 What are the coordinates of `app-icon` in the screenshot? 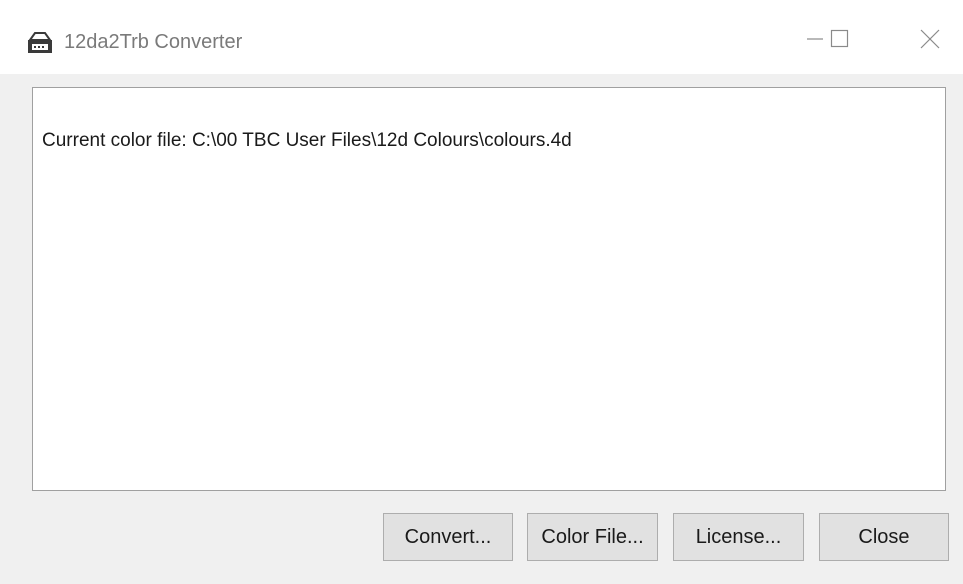 It's located at (40, 42).